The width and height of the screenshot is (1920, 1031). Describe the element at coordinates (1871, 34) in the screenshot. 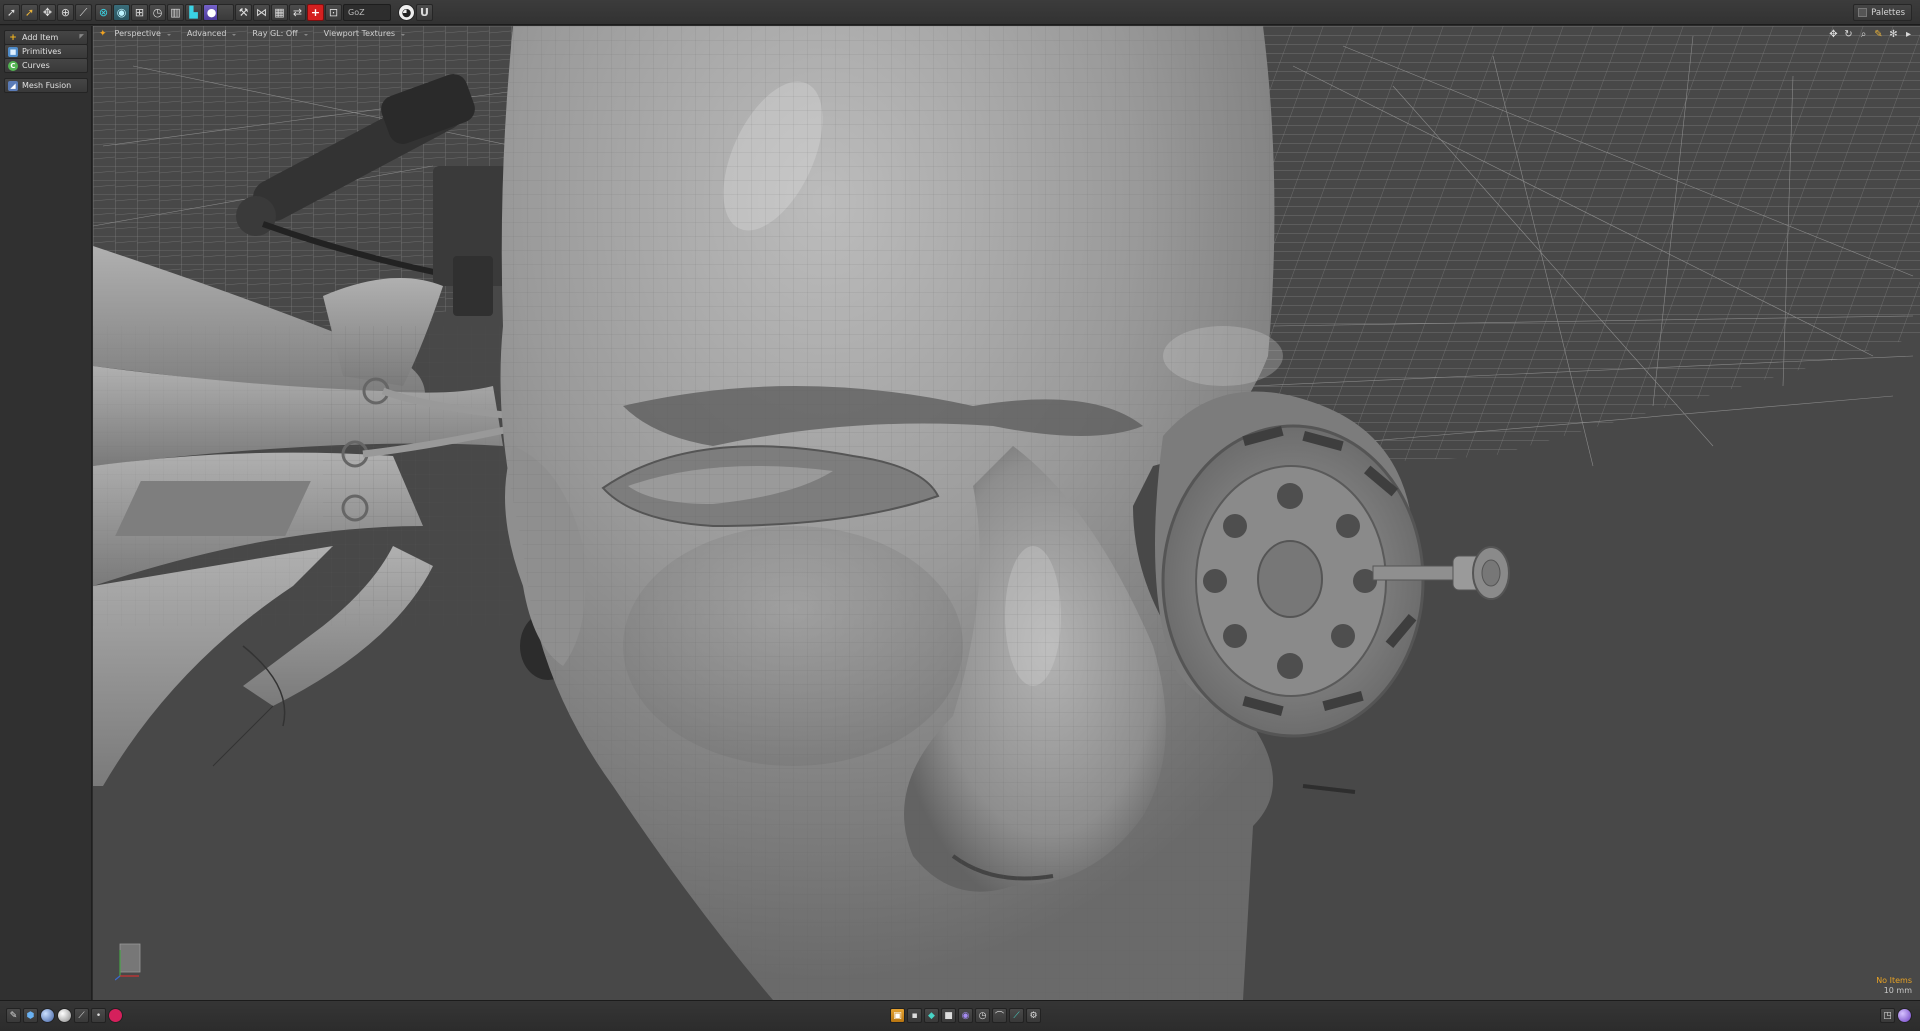

I see `viewport-navigation: ✥ ↻ ⌕ ✎ ✻ ▸` at that location.